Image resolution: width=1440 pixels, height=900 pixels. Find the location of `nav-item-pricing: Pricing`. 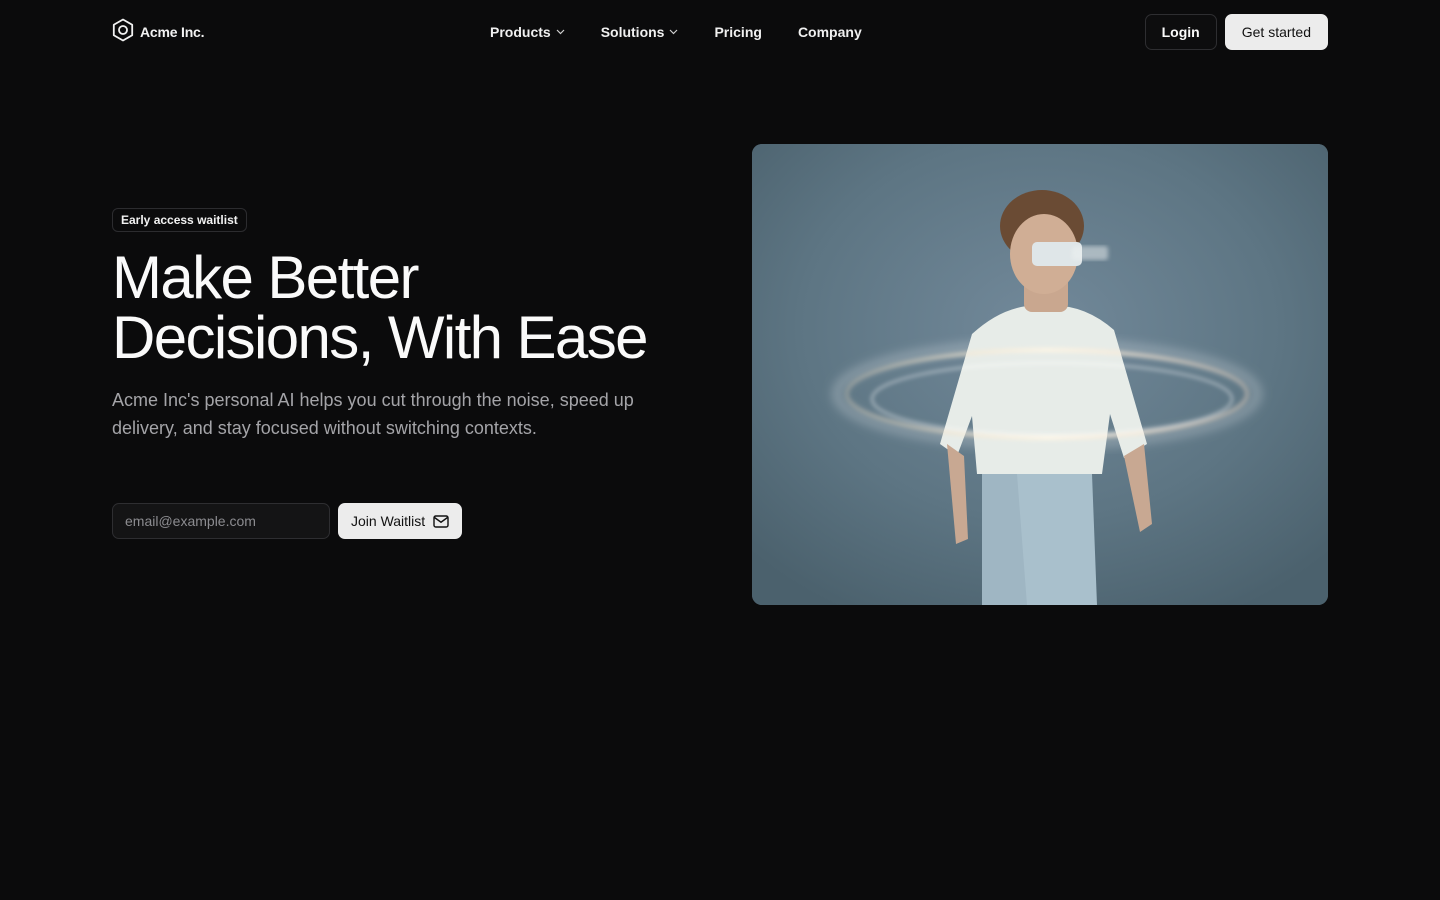

nav-item-pricing: Pricing is located at coordinates (737, 32).